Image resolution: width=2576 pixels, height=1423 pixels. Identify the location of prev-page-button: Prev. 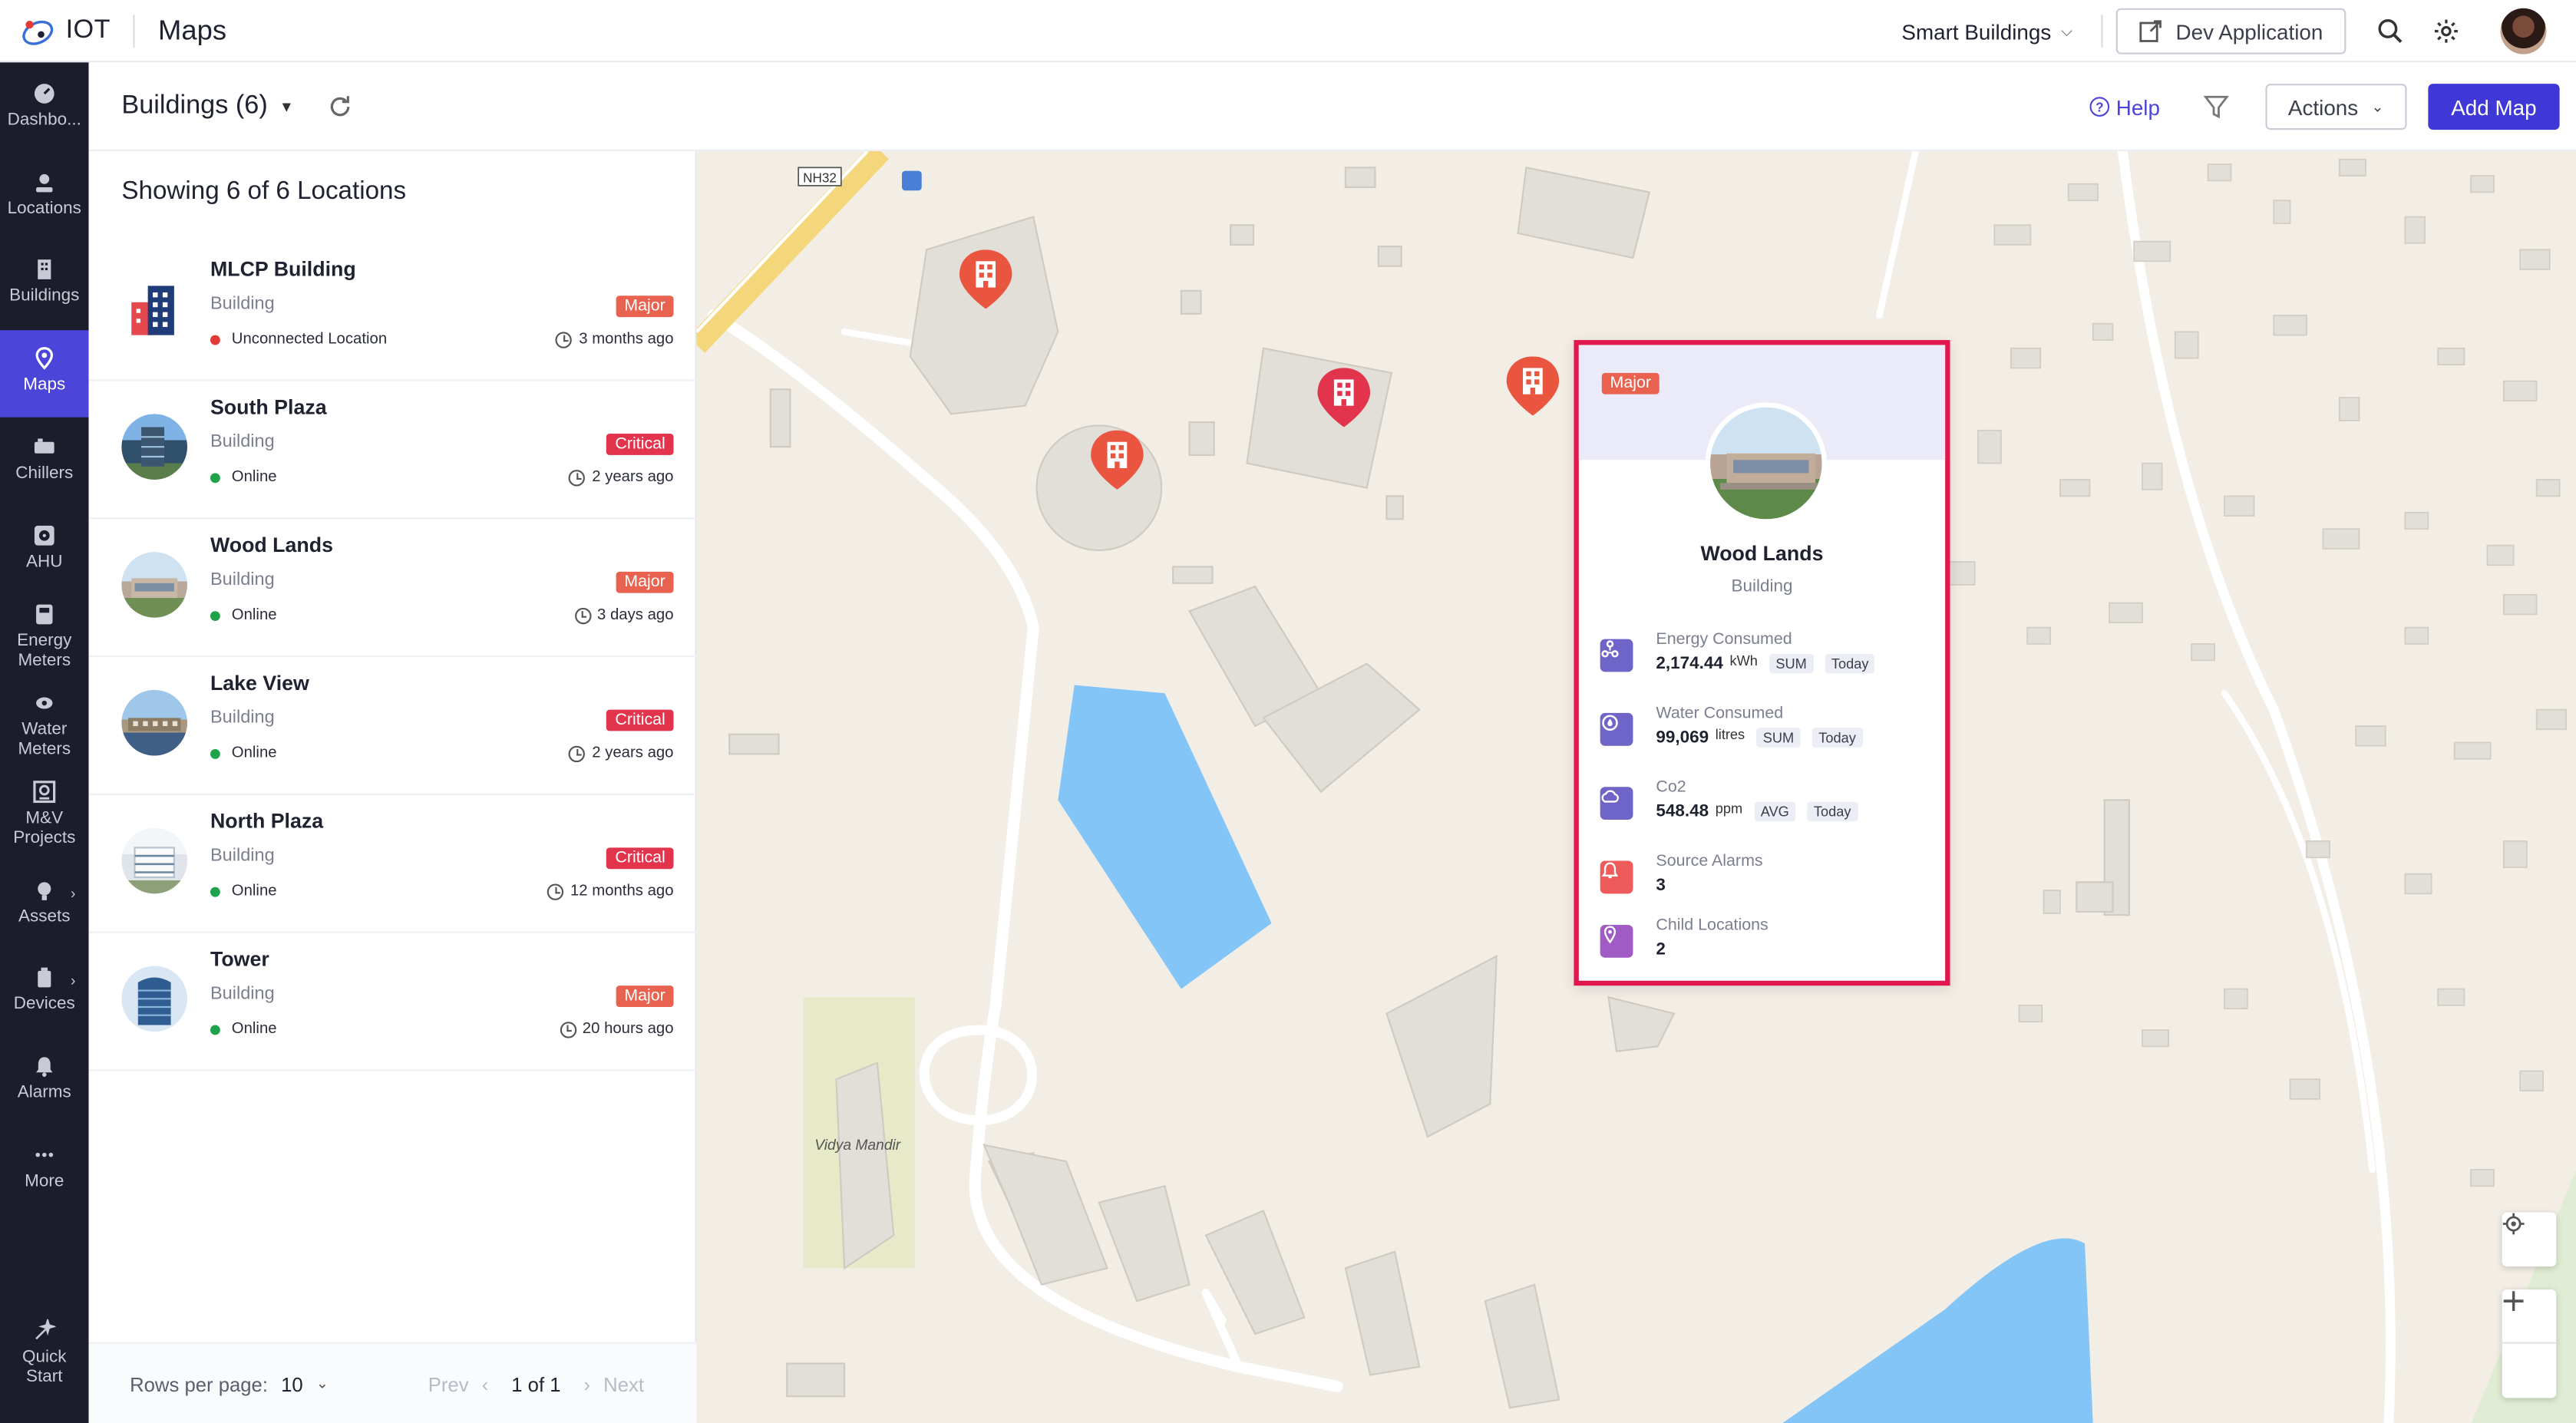
(448, 1383).